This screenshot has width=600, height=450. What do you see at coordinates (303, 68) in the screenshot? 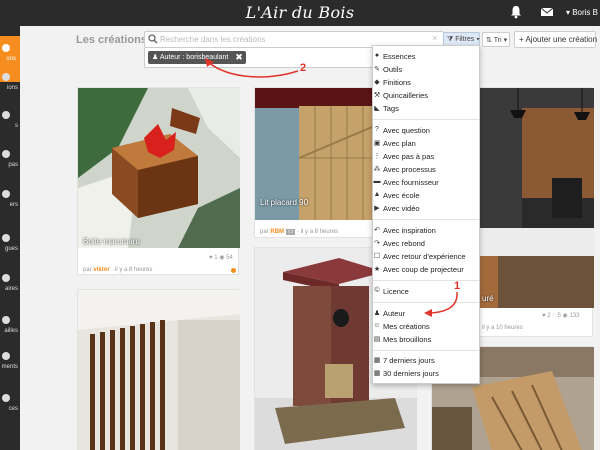
I see `annotation-label-2: 2` at bounding box center [303, 68].